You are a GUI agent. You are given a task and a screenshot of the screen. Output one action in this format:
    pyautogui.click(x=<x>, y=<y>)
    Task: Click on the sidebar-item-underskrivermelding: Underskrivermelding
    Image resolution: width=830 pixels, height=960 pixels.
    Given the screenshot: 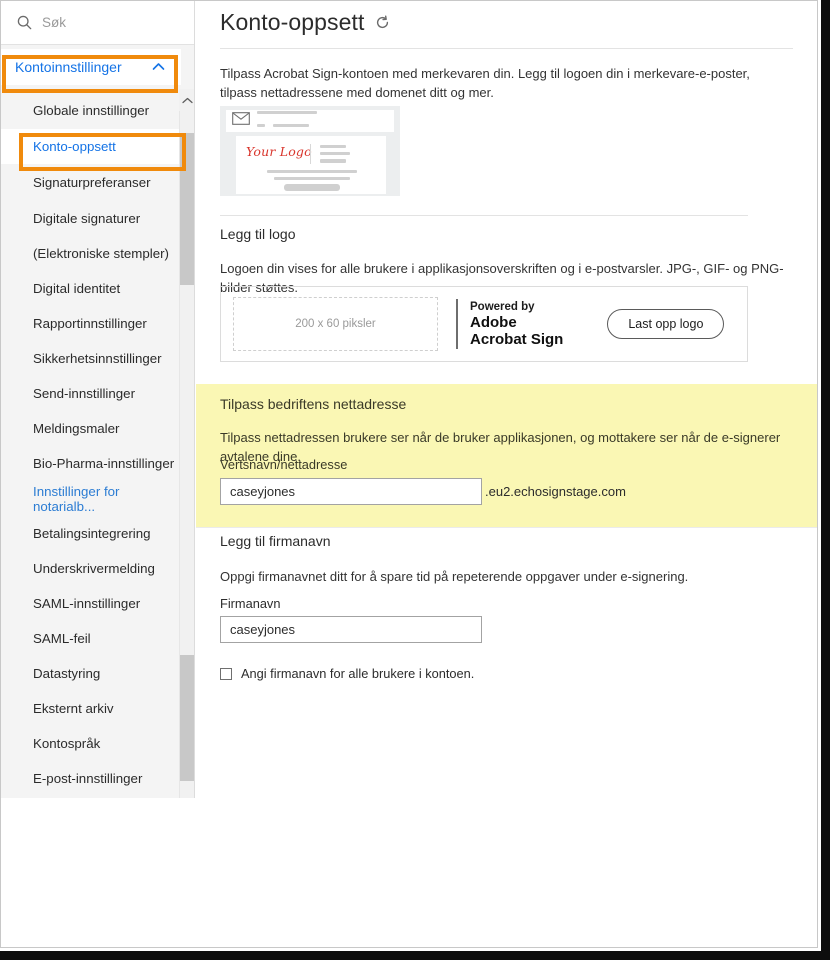 What is the action you would take?
    pyautogui.click(x=91, y=568)
    